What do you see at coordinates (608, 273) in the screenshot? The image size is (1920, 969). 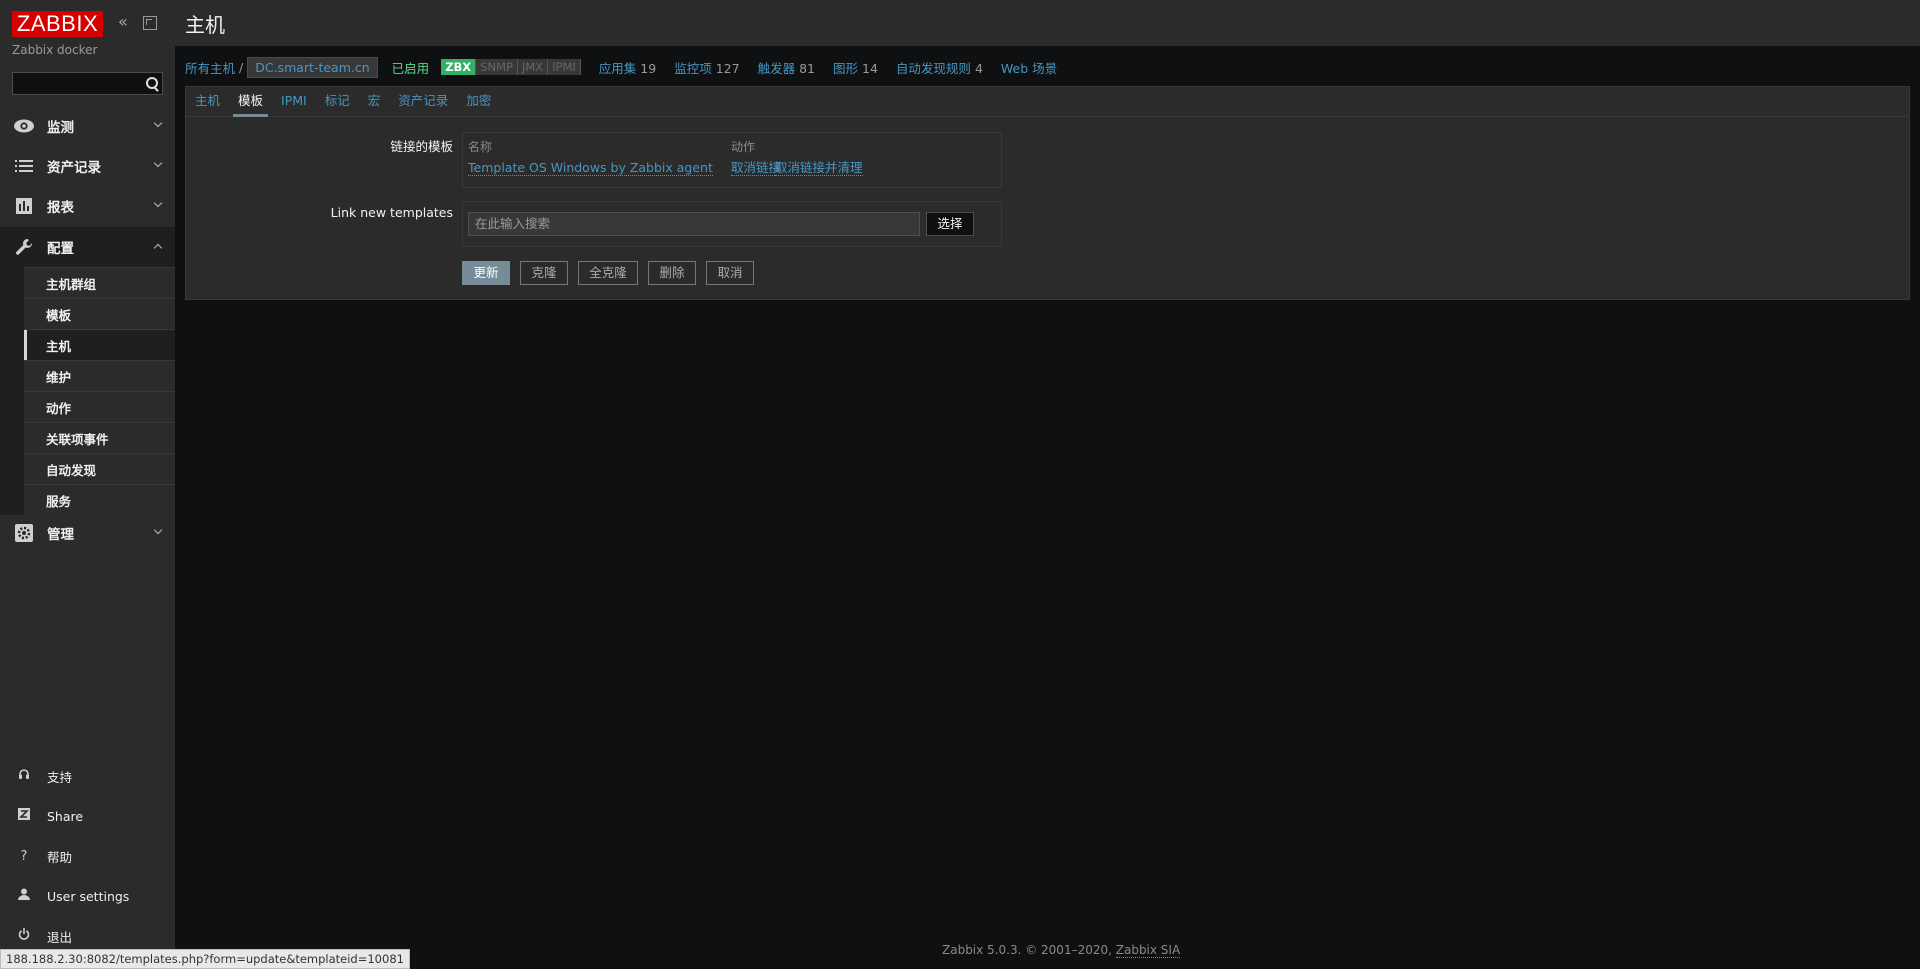 I see `full-clone-button: 全克隆` at bounding box center [608, 273].